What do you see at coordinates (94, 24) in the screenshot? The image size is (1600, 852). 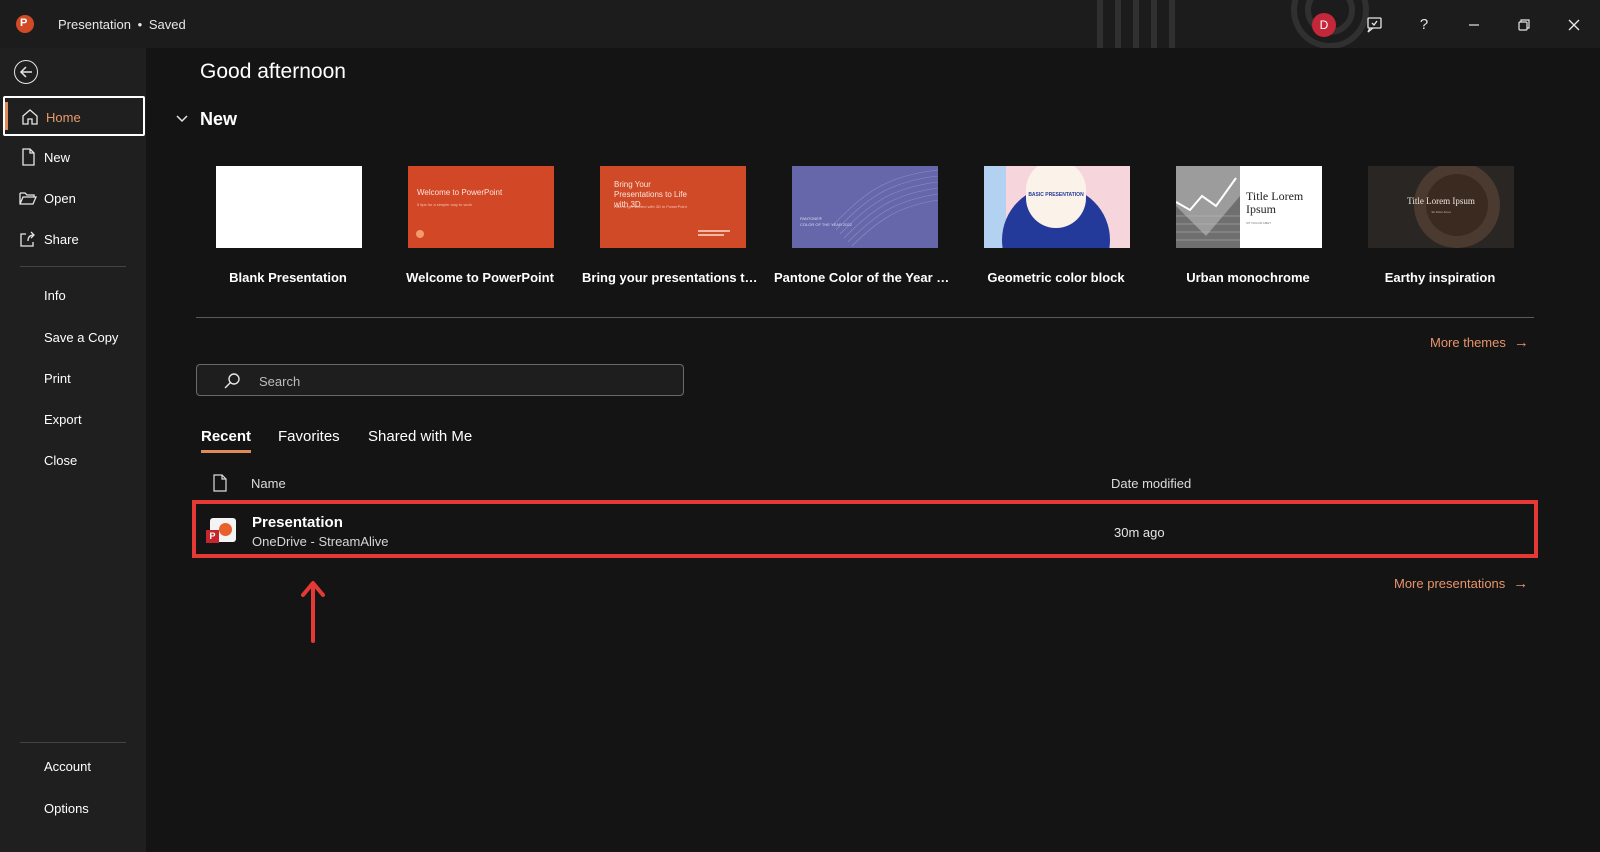 I see `document-name: Presentation` at bounding box center [94, 24].